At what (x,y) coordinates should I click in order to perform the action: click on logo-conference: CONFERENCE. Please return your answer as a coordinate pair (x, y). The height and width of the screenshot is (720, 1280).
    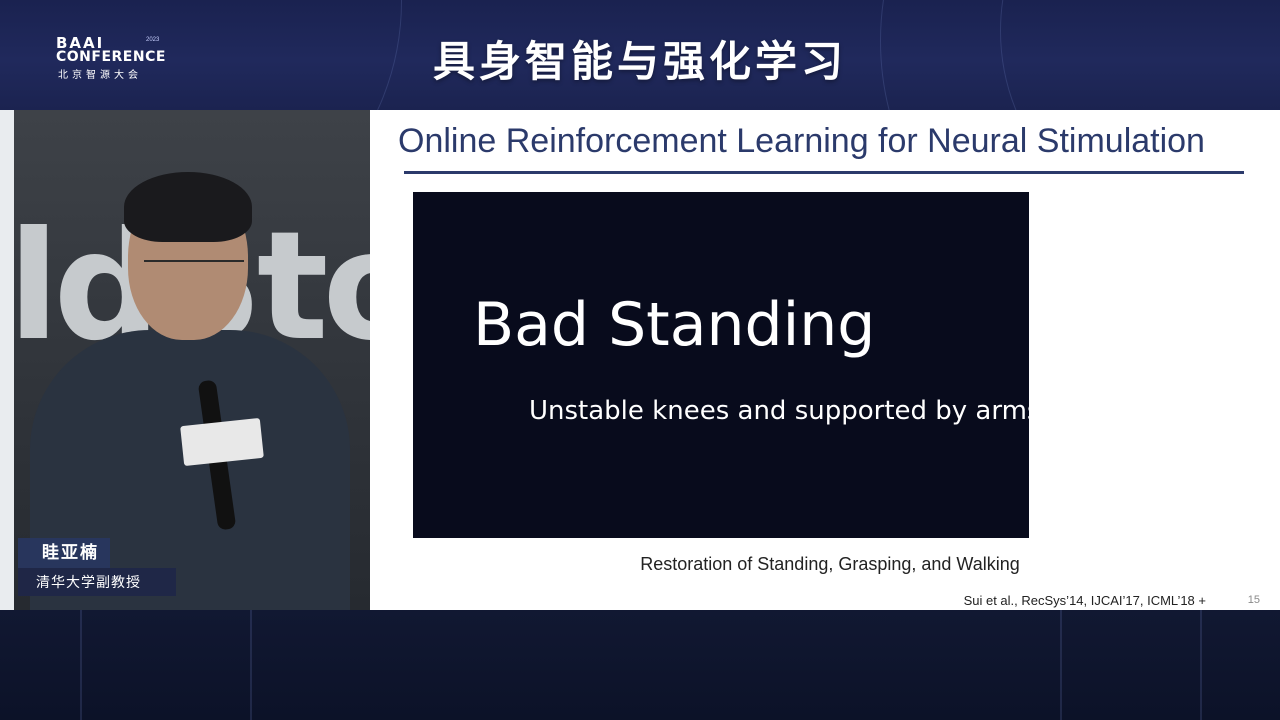
    Looking at the image, I should click on (111, 57).